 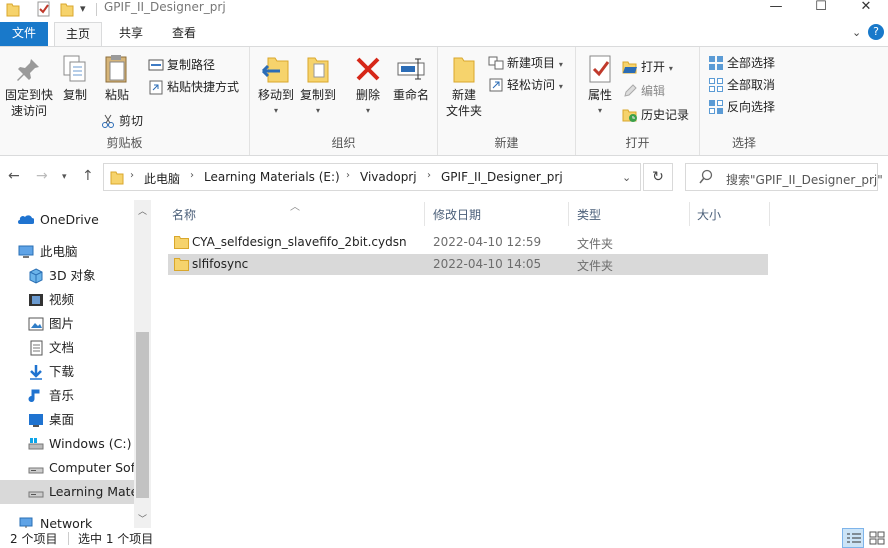 I want to click on column-header-name: 名称, so click(x=184, y=214).